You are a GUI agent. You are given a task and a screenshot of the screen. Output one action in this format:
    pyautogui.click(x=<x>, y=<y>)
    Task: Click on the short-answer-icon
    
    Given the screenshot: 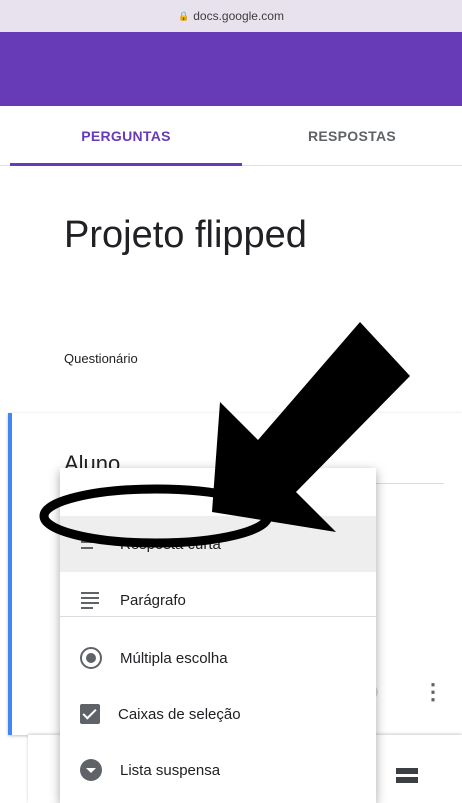 What is the action you would take?
    pyautogui.click(x=91, y=544)
    